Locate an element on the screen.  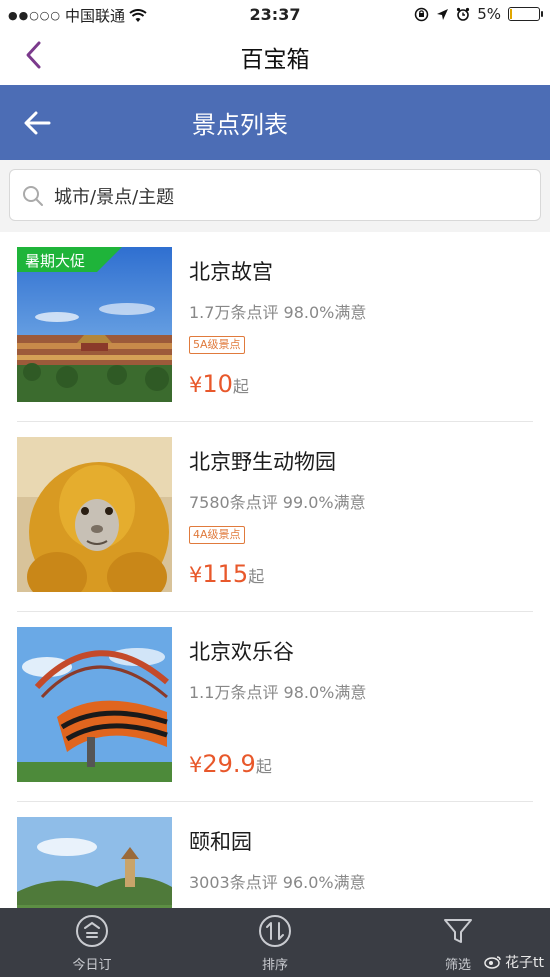
tab-label: 今日订 is located at coordinates (92, 965).